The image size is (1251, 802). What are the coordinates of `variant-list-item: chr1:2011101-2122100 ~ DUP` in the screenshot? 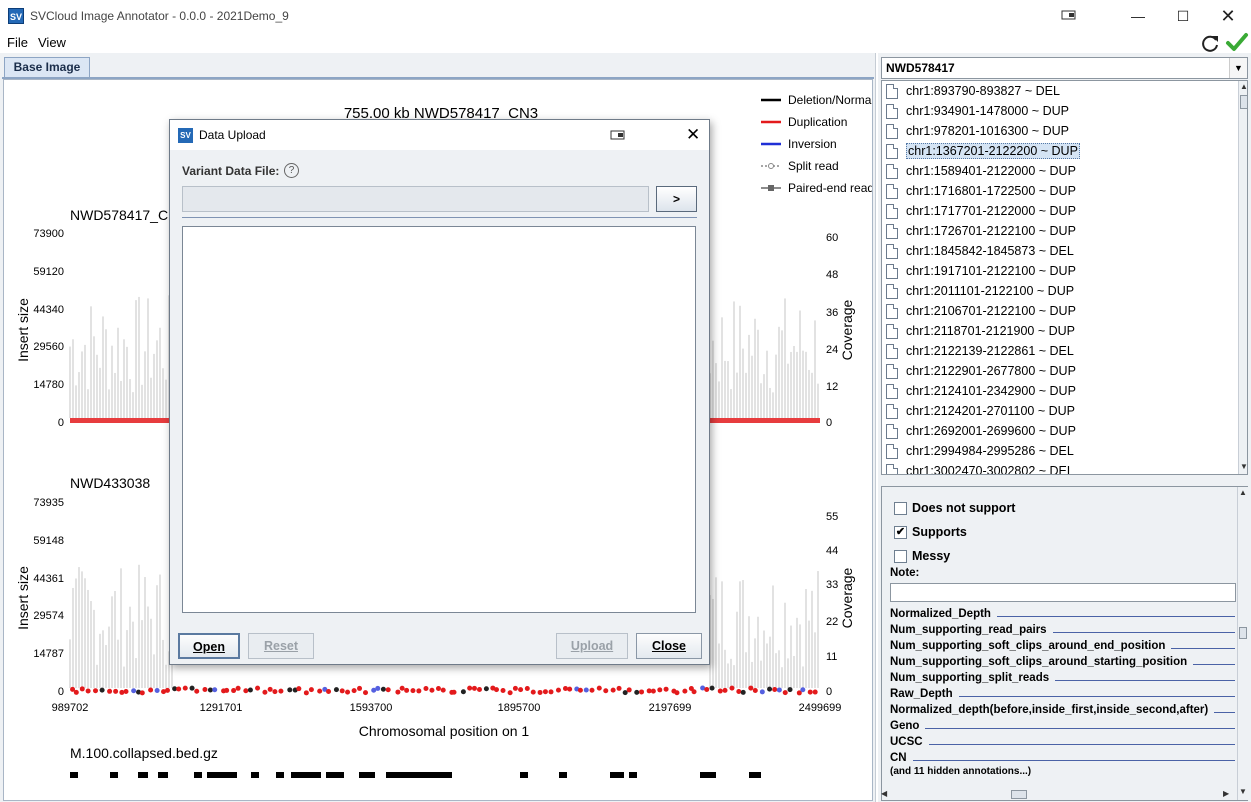 It's located at (981, 291).